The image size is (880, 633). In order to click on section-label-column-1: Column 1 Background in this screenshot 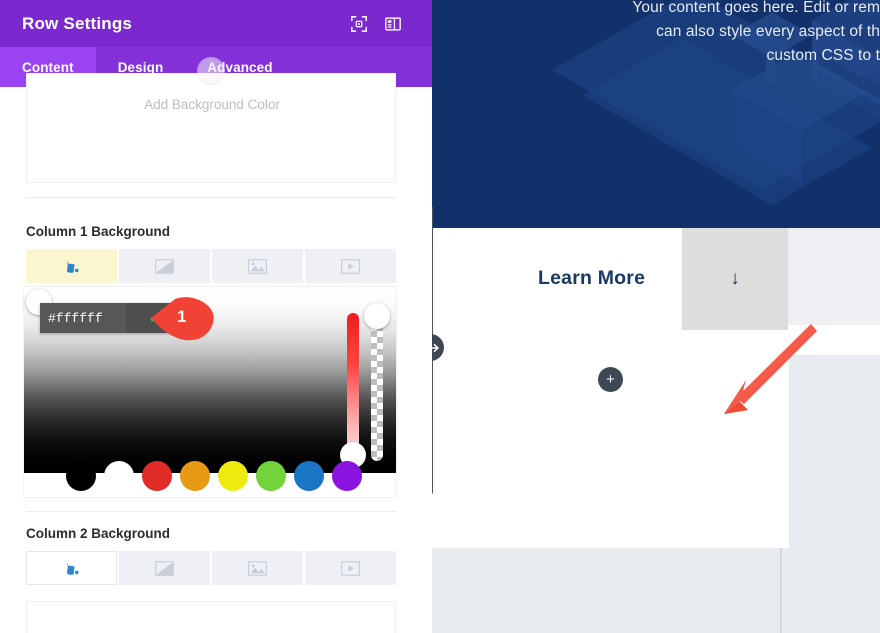, I will do `click(98, 231)`.